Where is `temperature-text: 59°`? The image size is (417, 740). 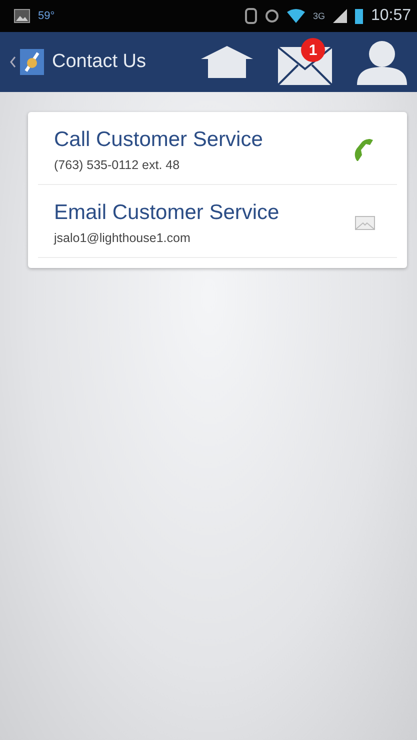 temperature-text: 59° is located at coordinates (46, 16).